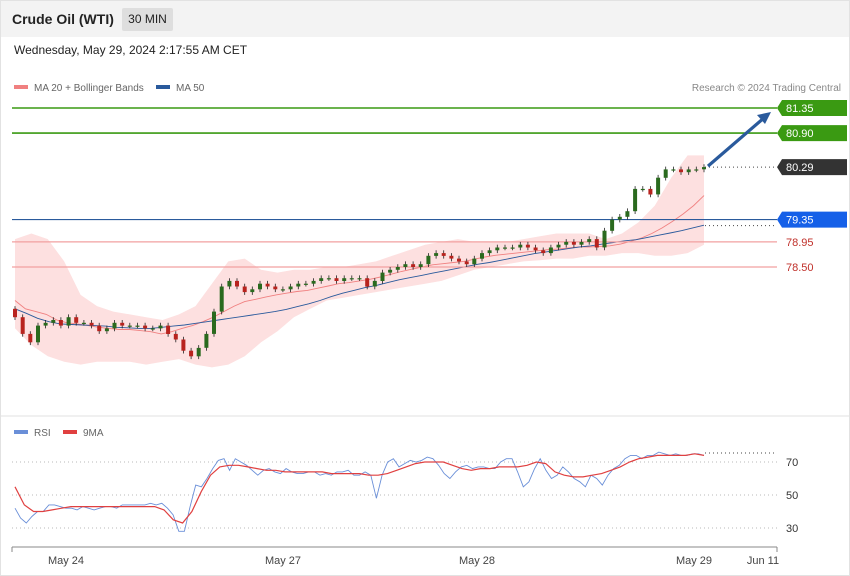 The height and width of the screenshot is (576, 850). Describe the element at coordinates (792, 496) in the screenshot. I see `rsi-tick-label: 50` at that location.